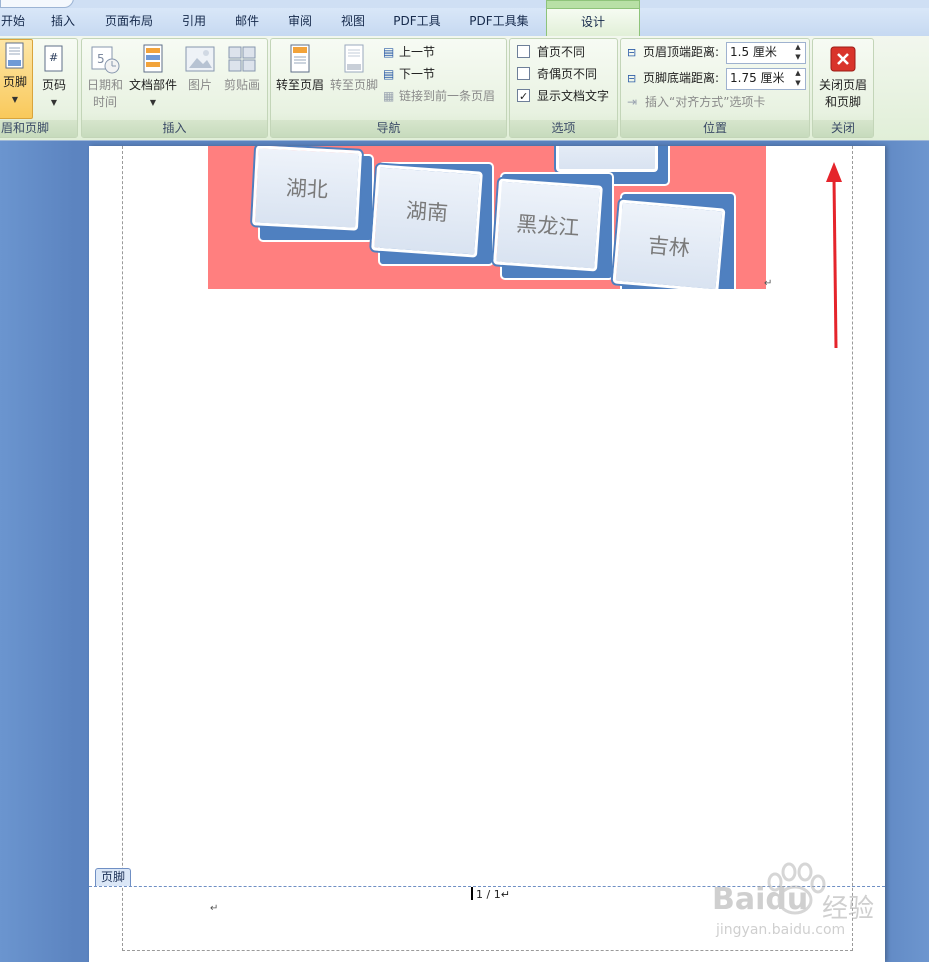 This screenshot has height=962, width=929. Describe the element at coordinates (194, 22) in the screenshot. I see `tab-references: 引用` at that location.